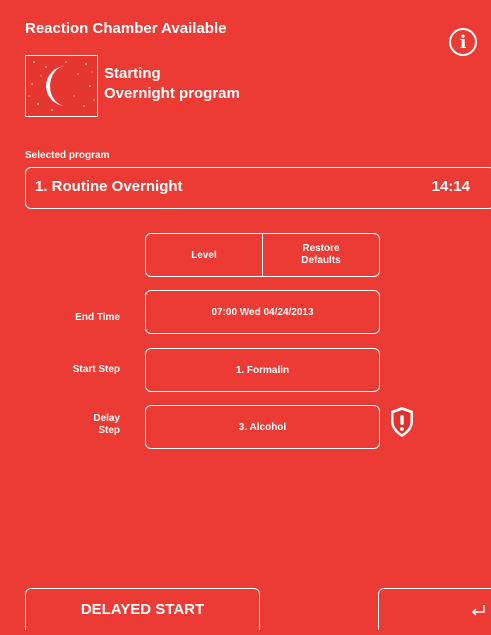  What do you see at coordinates (450, 186) in the screenshot?
I see `program-time: 14:14` at bounding box center [450, 186].